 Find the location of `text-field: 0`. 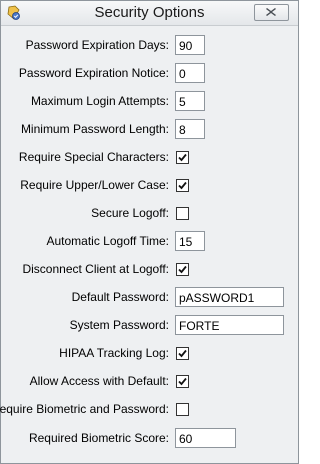

text-field: 0 is located at coordinates (190, 73).